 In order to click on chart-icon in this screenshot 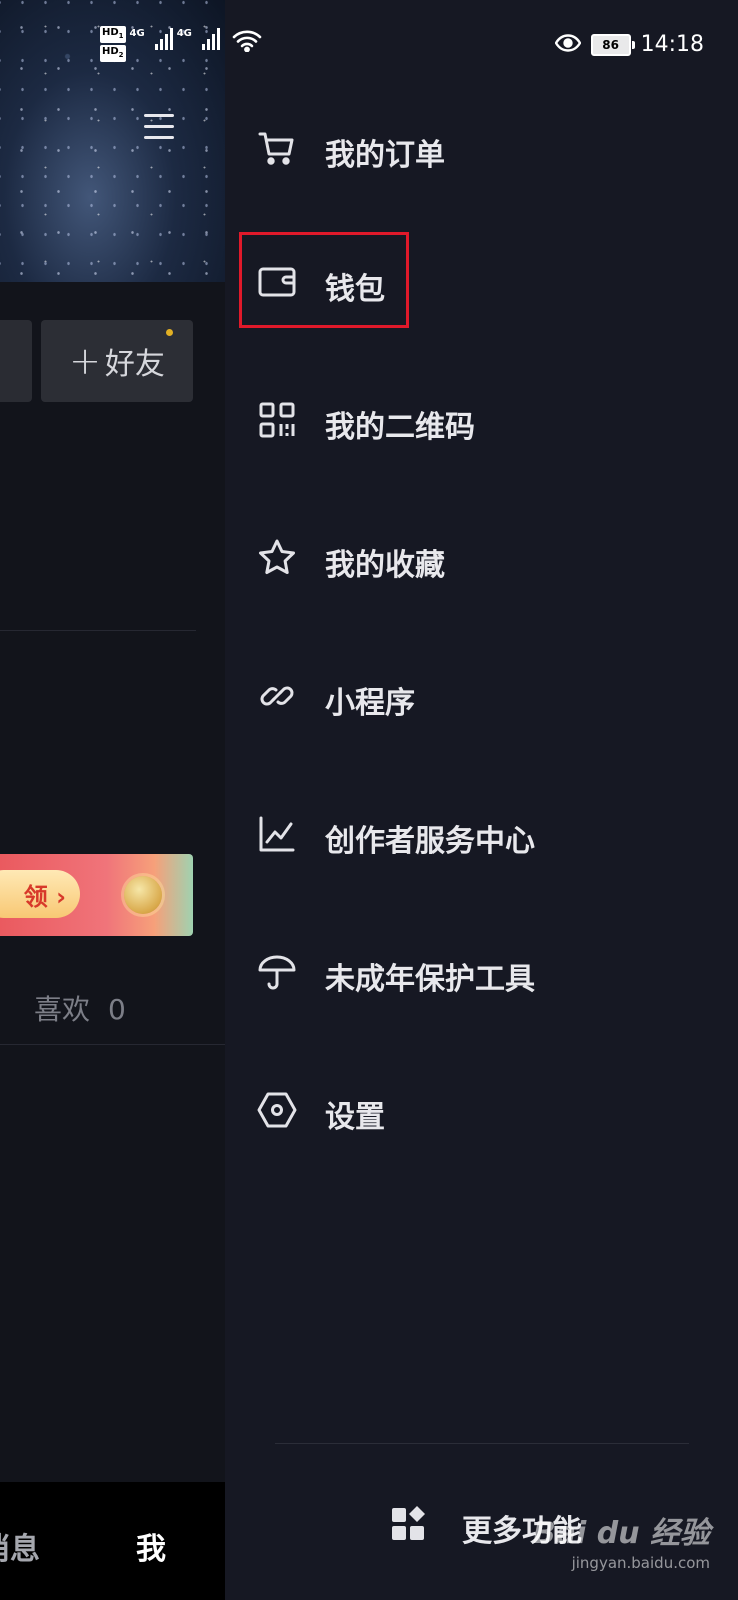, I will do `click(277, 834)`.